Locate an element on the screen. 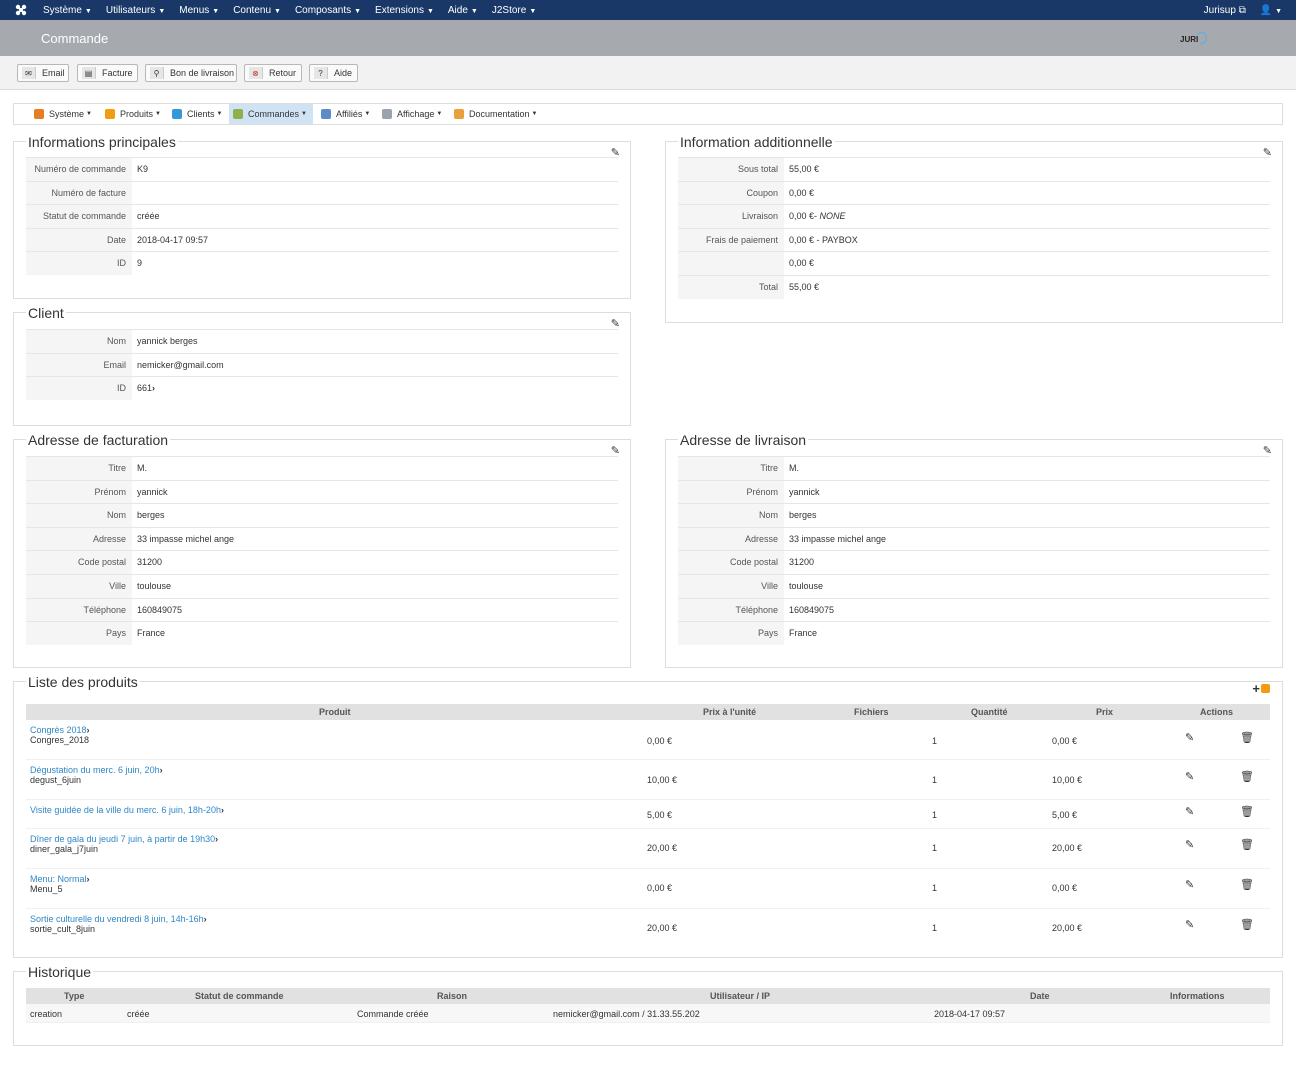 This screenshot has width=1296, height=1080. field-label: Nom is located at coordinates (79, 341).